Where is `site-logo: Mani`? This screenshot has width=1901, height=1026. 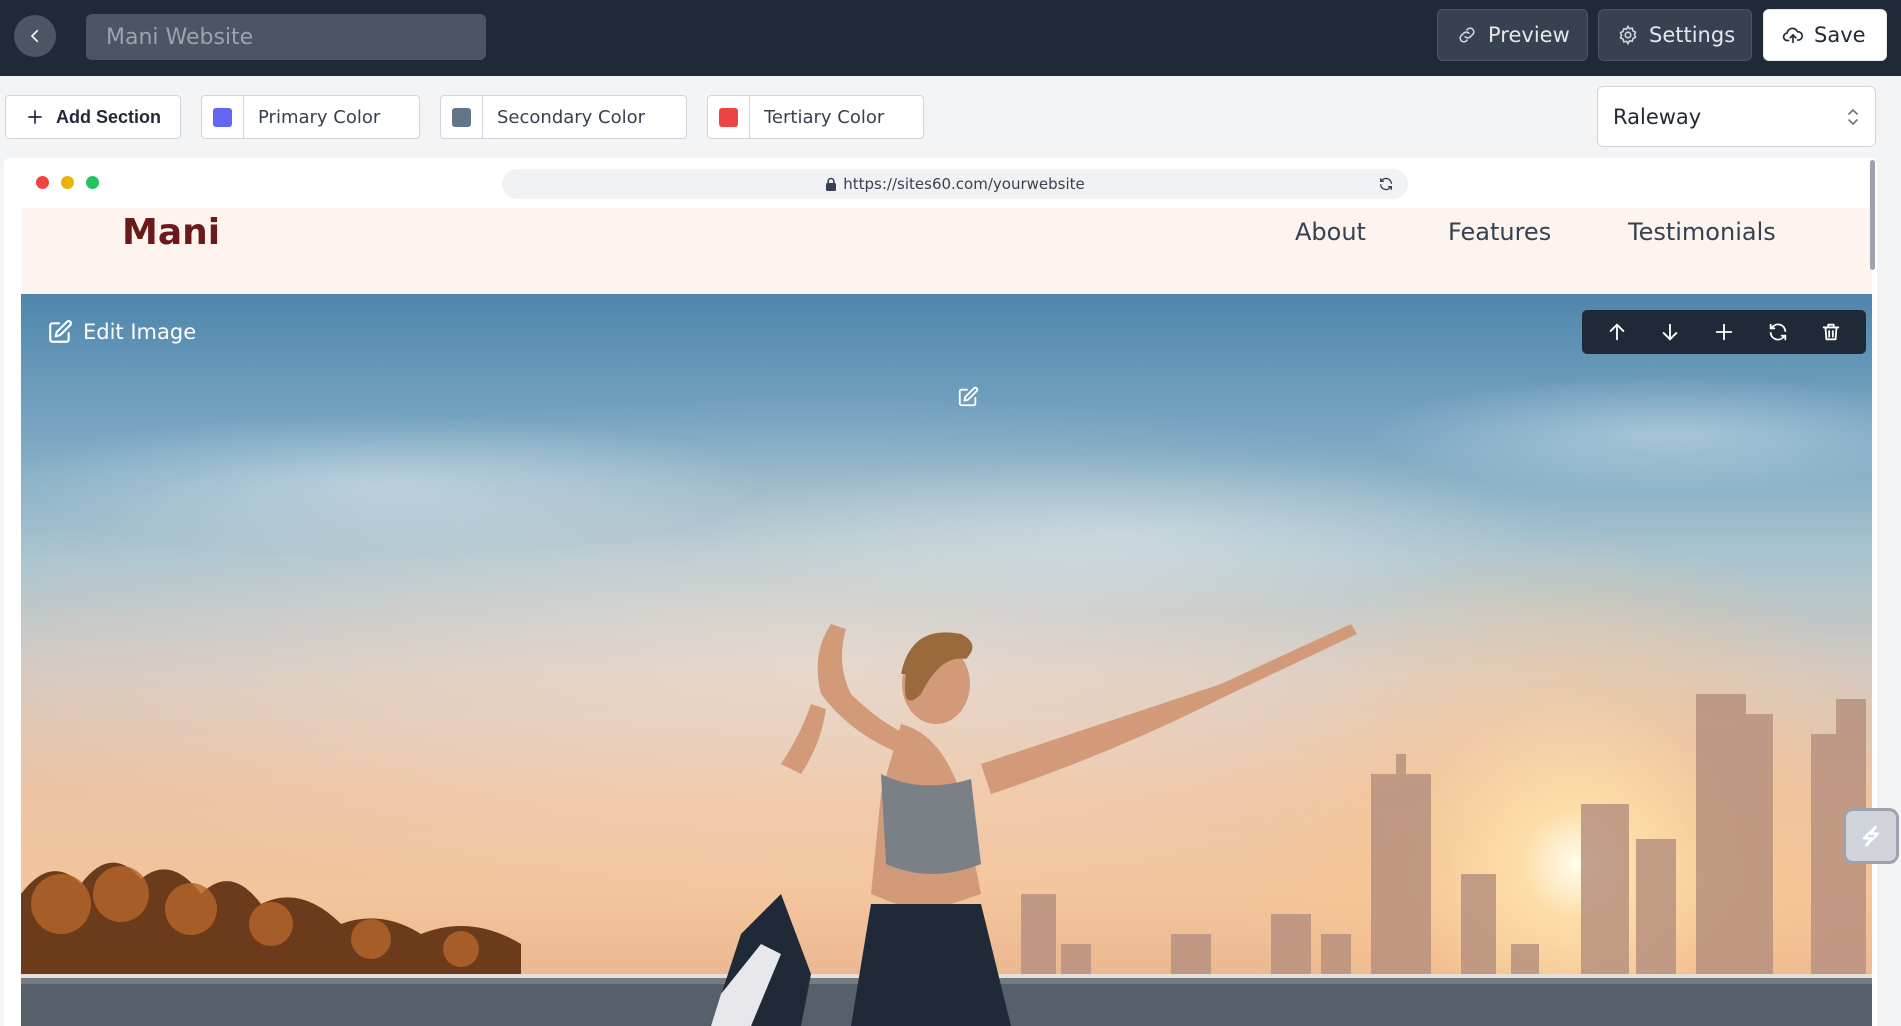
site-logo: Mani is located at coordinates (171, 232).